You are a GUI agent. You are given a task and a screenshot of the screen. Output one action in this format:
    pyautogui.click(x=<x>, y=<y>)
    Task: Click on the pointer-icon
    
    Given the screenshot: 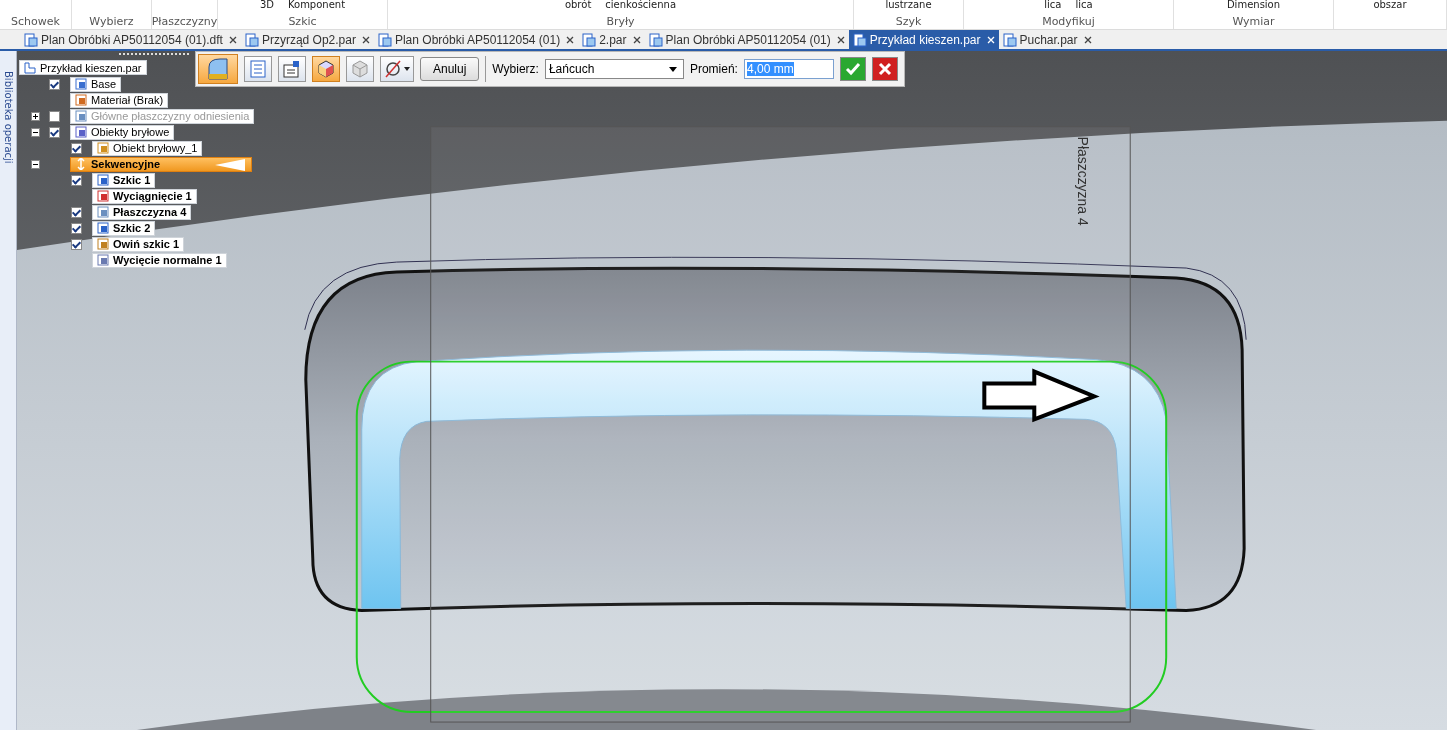 What is the action you would take?
    pyautogui.click(x=230, y=164)
    